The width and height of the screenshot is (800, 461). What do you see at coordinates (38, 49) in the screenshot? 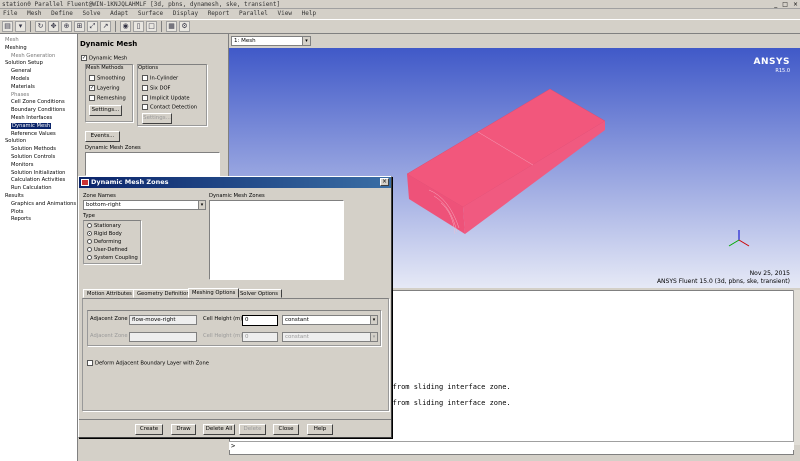
I see `tree-item: Meshing` at bounding box center [38, 49].